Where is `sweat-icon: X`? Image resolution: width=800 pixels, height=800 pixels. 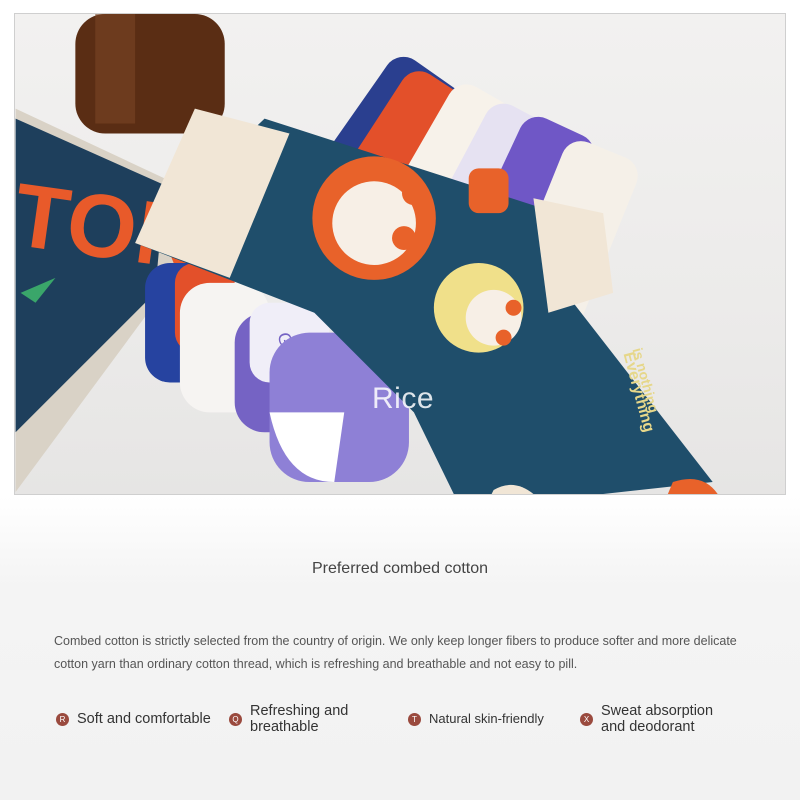 sweat-icon: X is located at coordinates (586, 719).